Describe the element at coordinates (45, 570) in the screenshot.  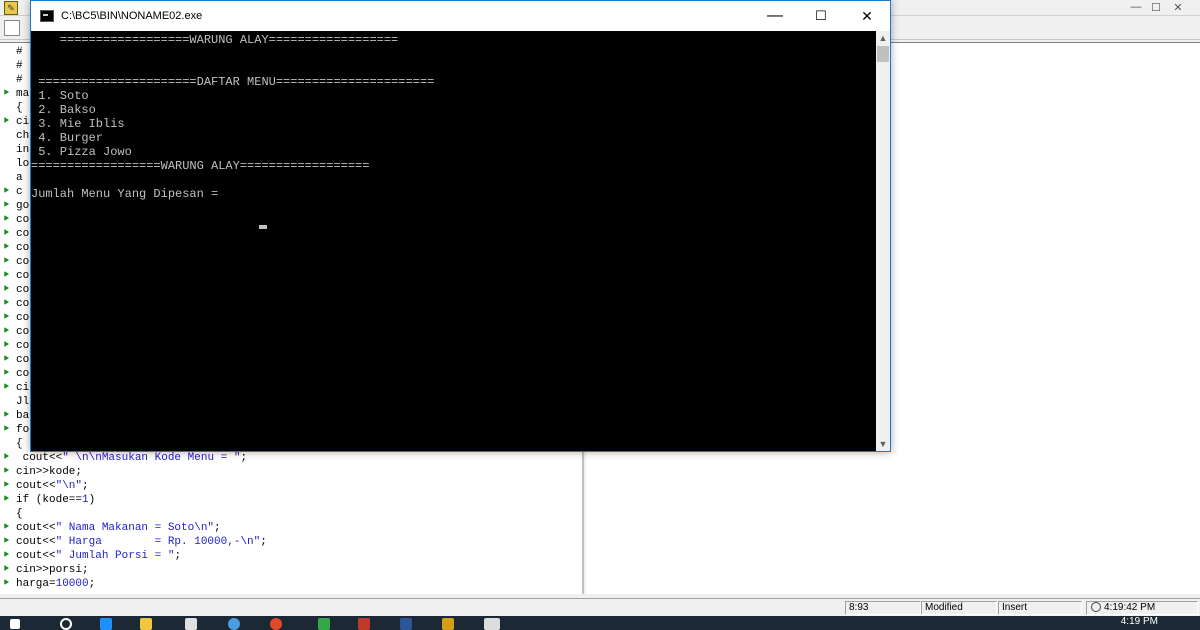
I see `code-line: ⯈ cin>>porsi;` at that location.